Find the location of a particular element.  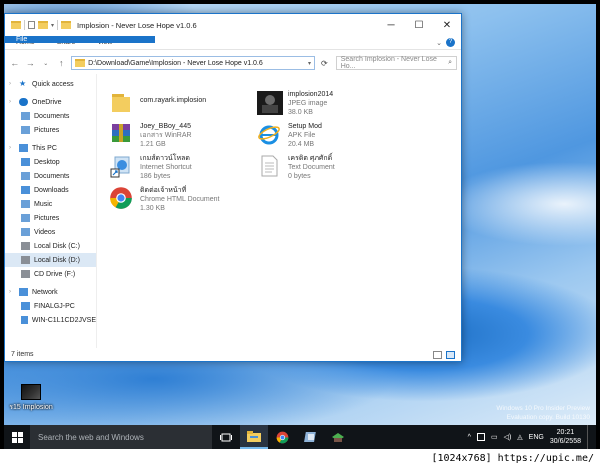

sidebar-item-local-disk-d: Local Disk (D:) is located at coordinates (50, 260).